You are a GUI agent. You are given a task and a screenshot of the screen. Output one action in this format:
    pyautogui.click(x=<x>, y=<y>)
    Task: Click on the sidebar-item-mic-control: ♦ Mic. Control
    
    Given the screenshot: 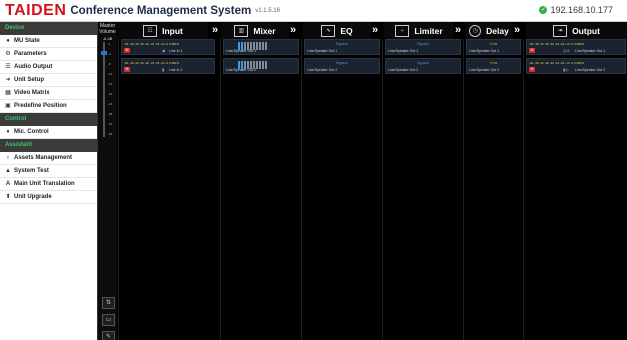 What is the action you would take?
    pyautogui.click(x=48, y=132)
    